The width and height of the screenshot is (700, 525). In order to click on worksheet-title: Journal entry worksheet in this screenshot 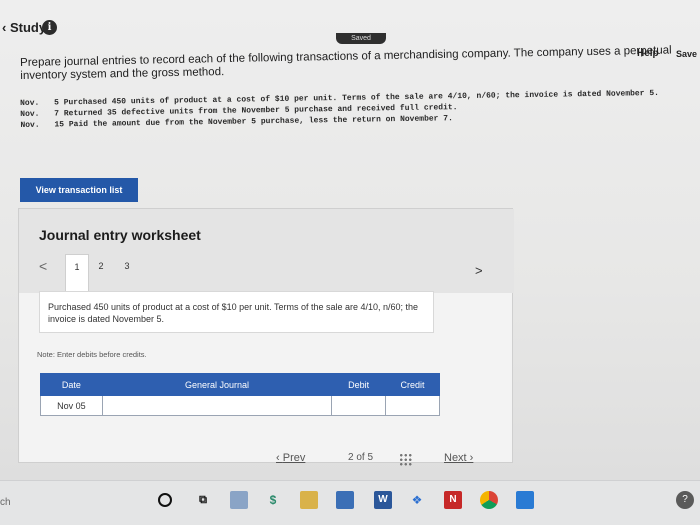, I will do `click(120, 235)`.